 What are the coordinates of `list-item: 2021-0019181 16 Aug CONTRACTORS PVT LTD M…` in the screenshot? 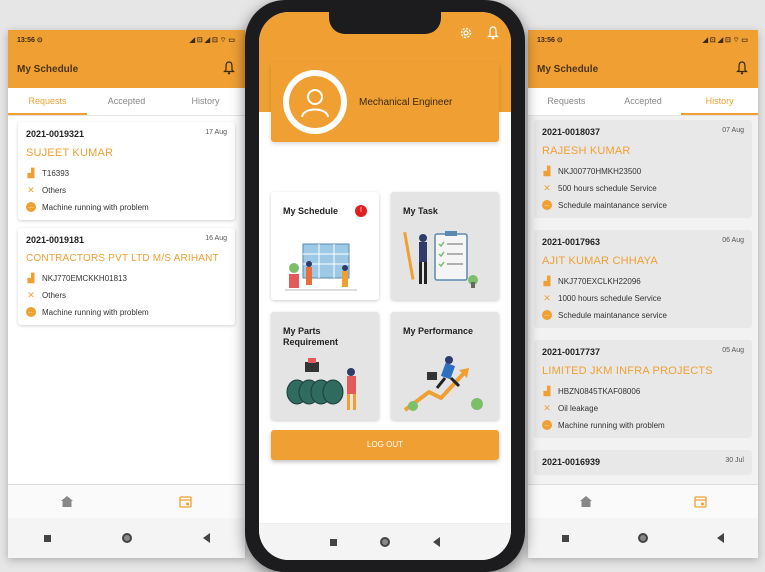 It's located at (126, 276).